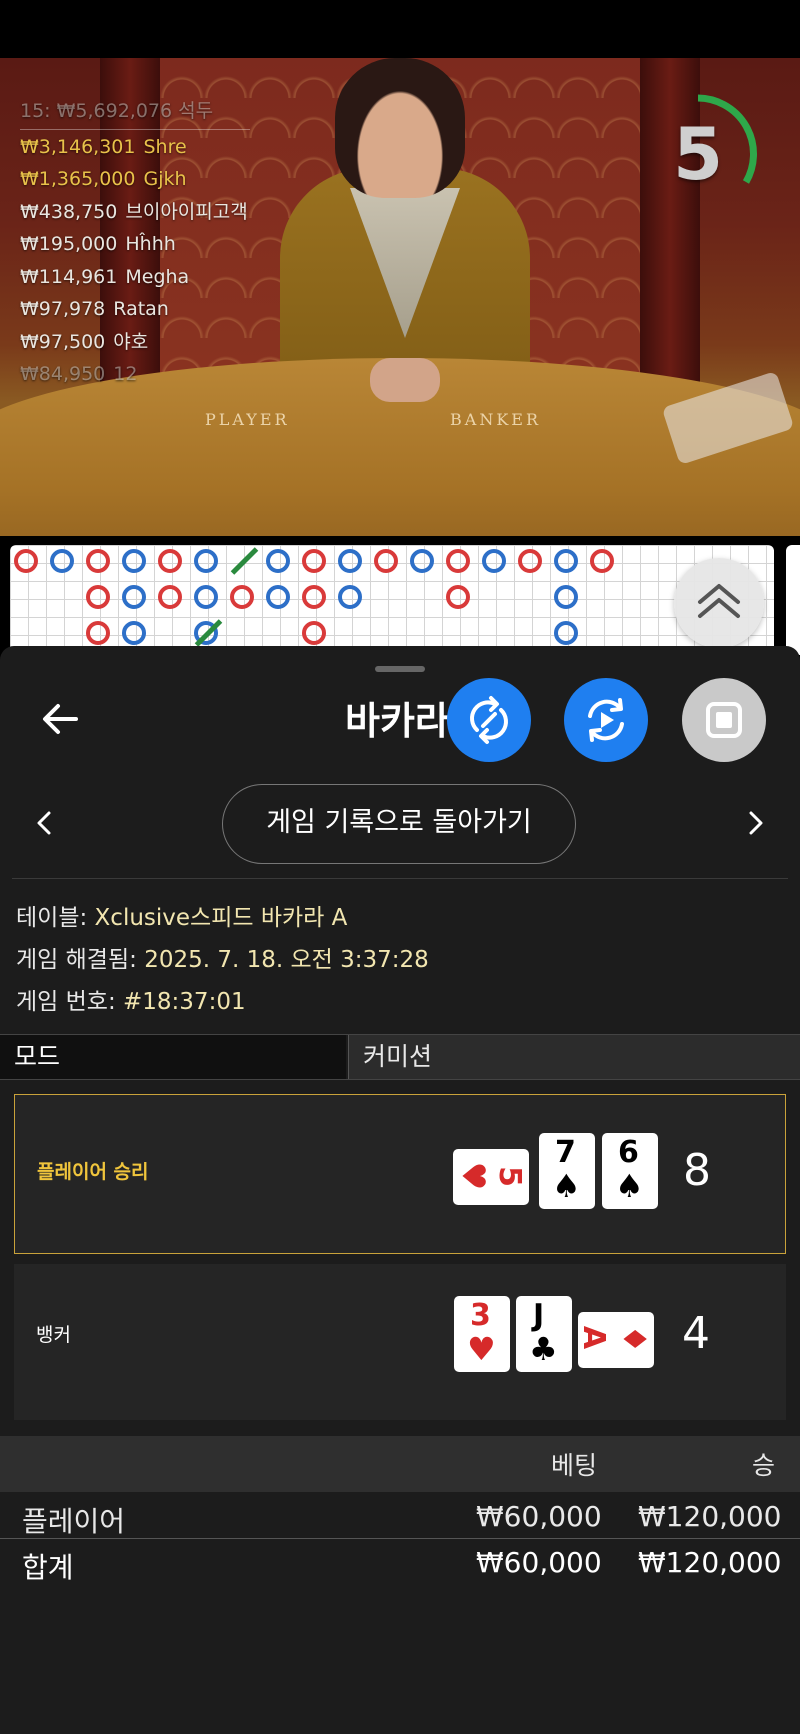  I want to click on leaderboard-name: 야호, so click(131, 341).